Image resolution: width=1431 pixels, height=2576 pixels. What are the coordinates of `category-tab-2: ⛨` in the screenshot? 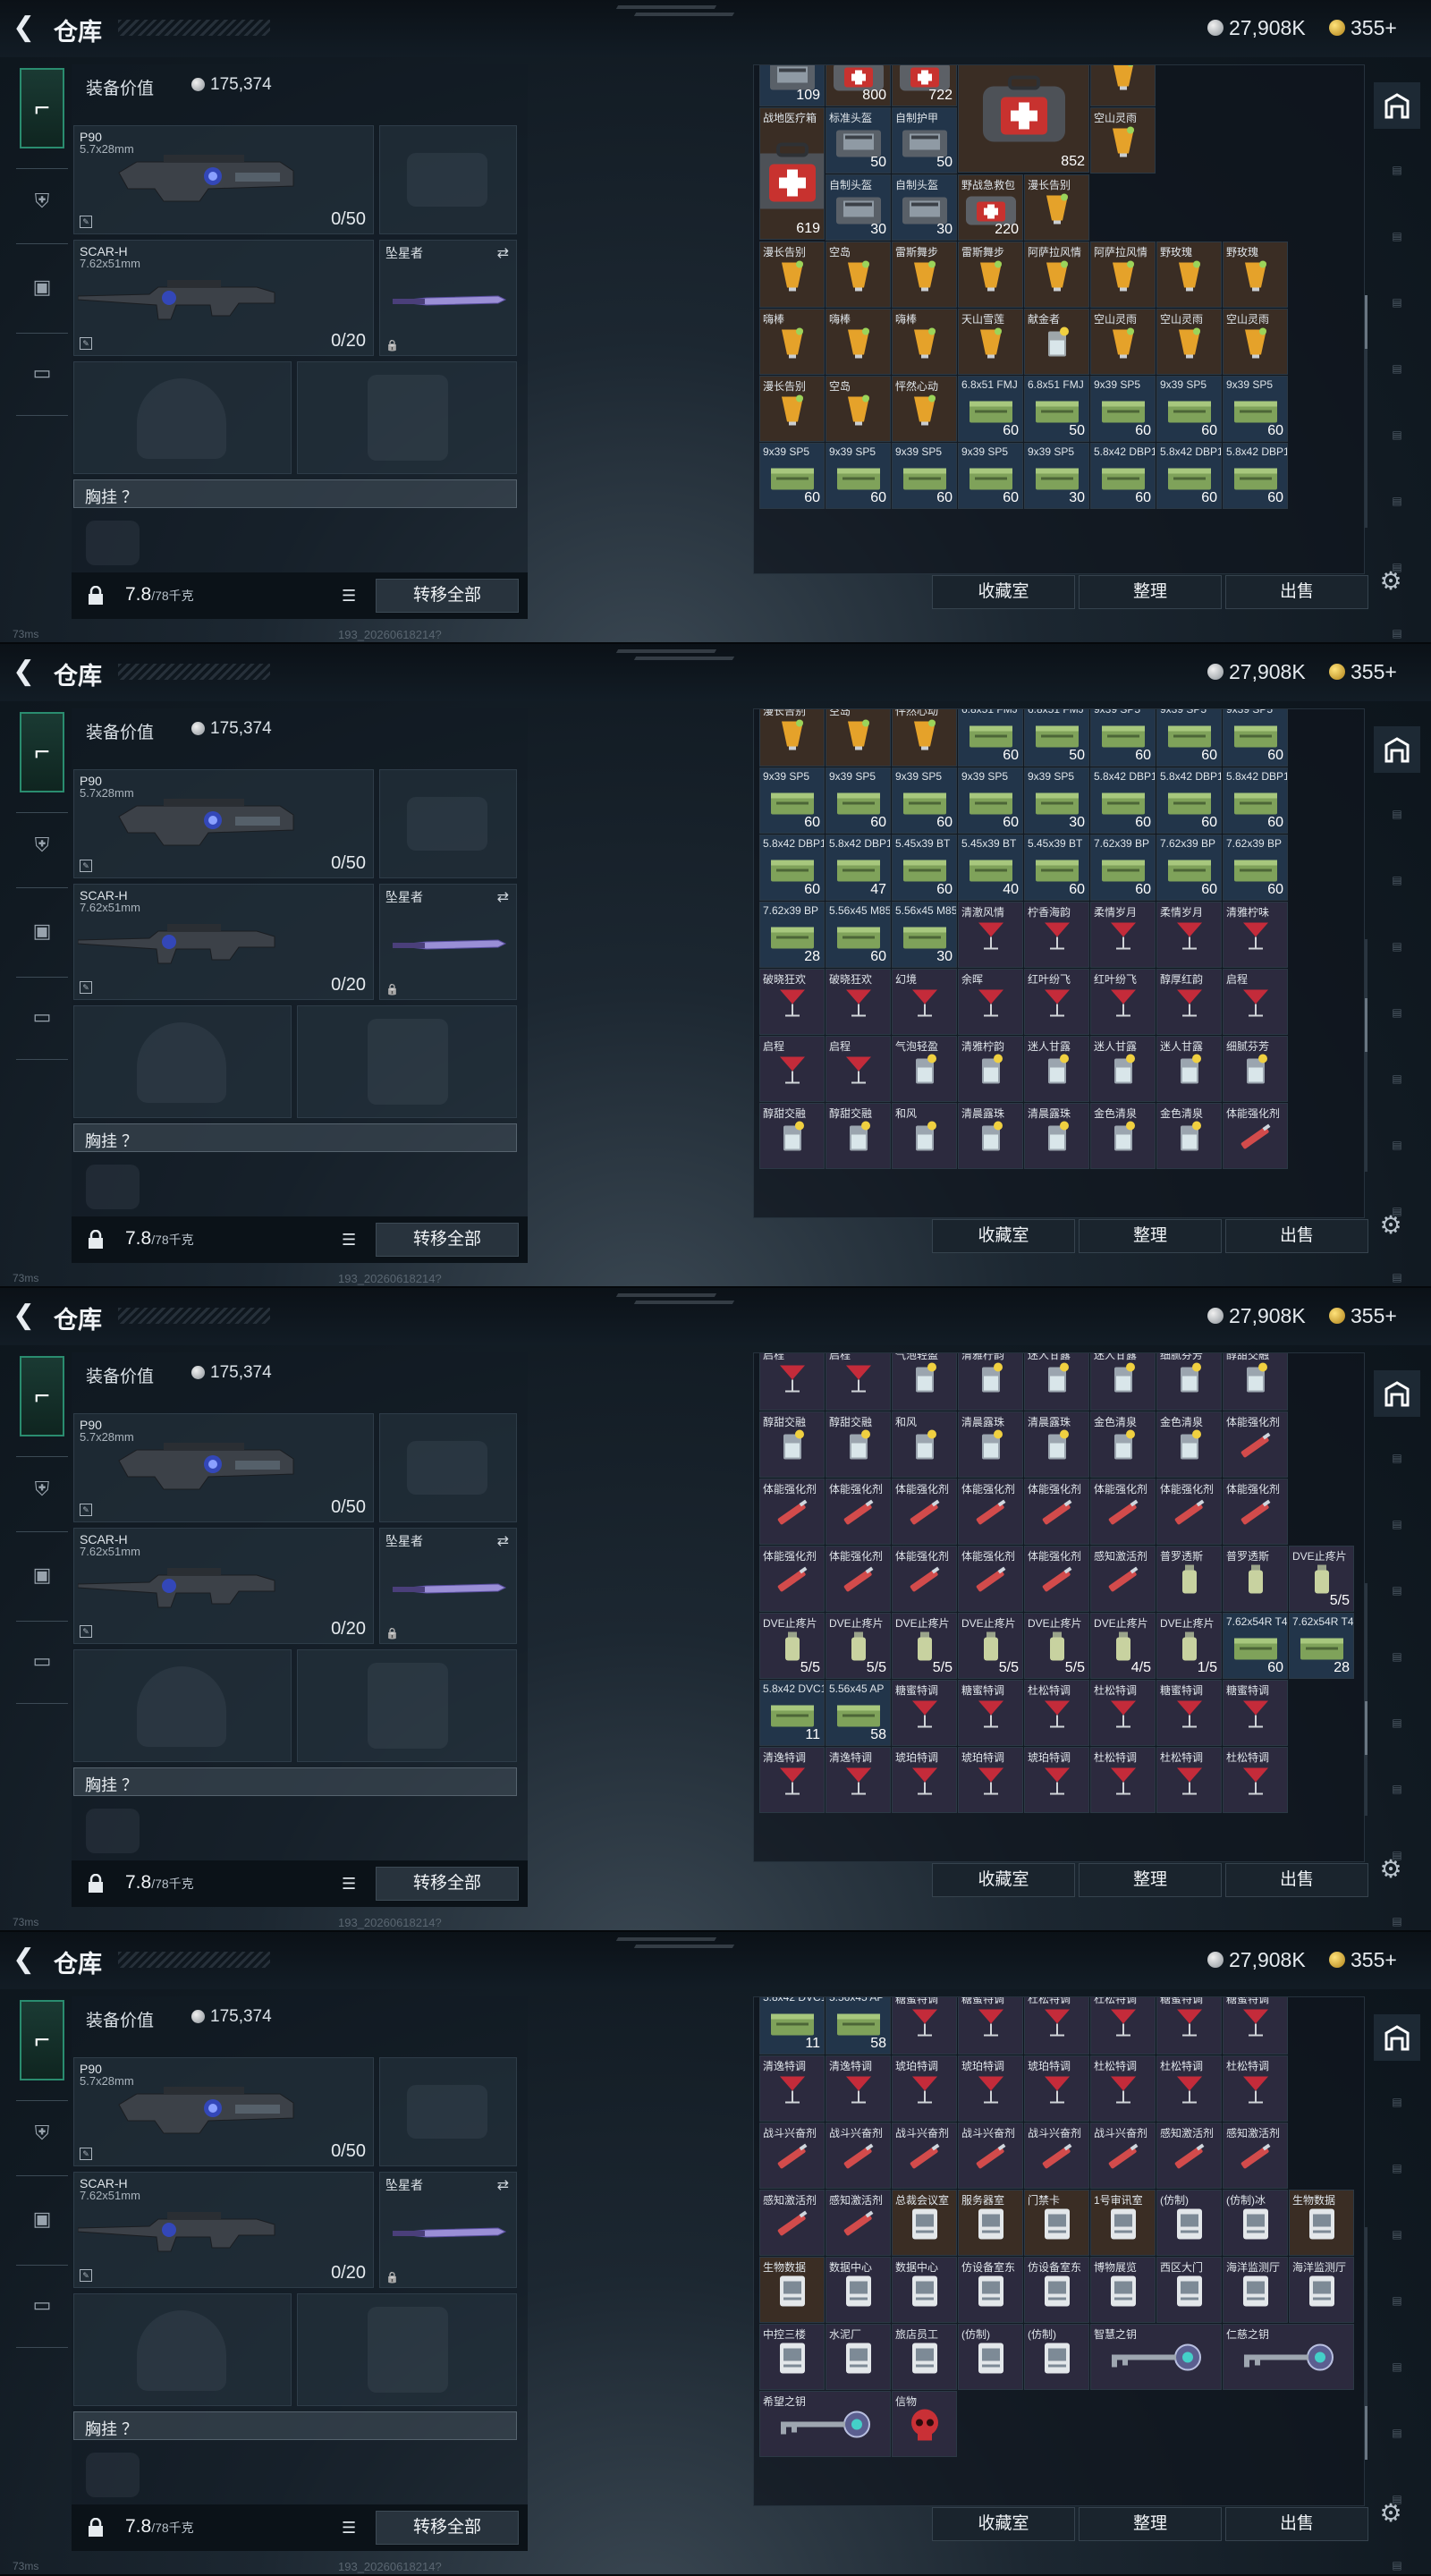 It's located at (42, 201).